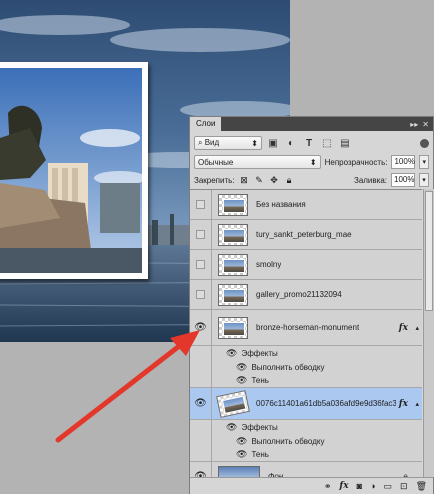 This screenshot has width=434, height=494. Describe the element at coordinates (309, 143) in the screenshot. I see `text-filter-icon: T` at that location.